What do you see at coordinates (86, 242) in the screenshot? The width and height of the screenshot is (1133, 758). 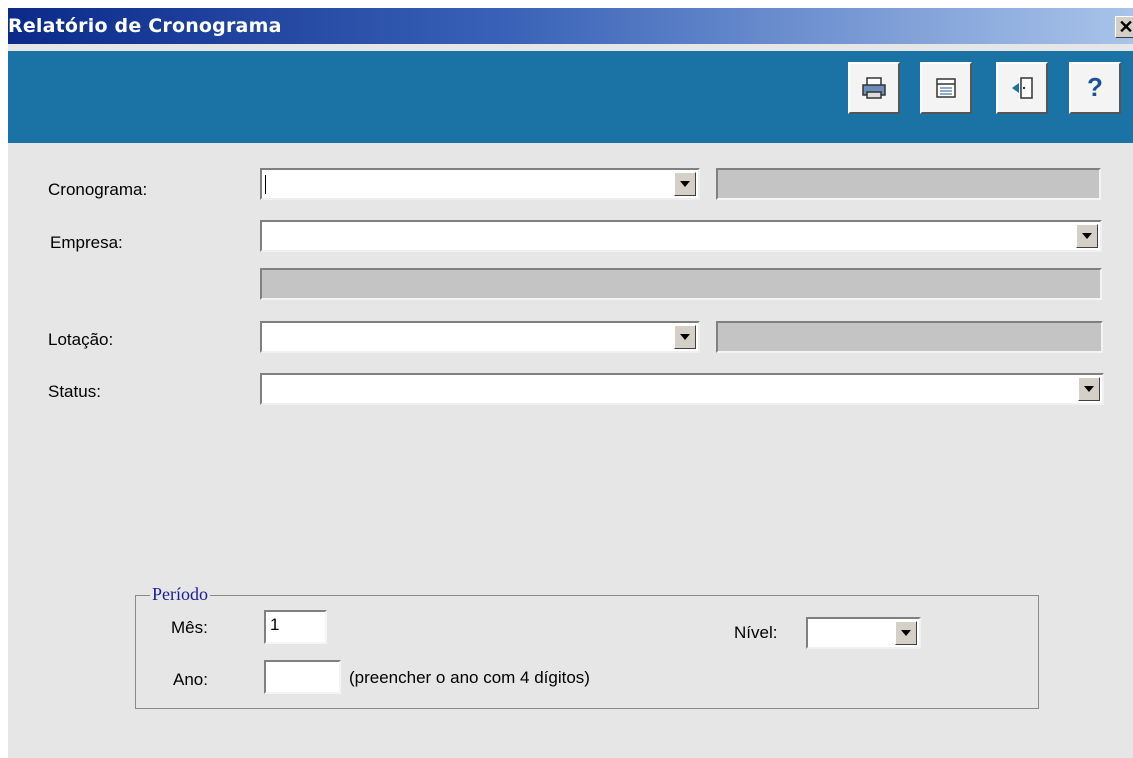 I see `empresa-label: Empresa:` at bounding box center [86, 242].